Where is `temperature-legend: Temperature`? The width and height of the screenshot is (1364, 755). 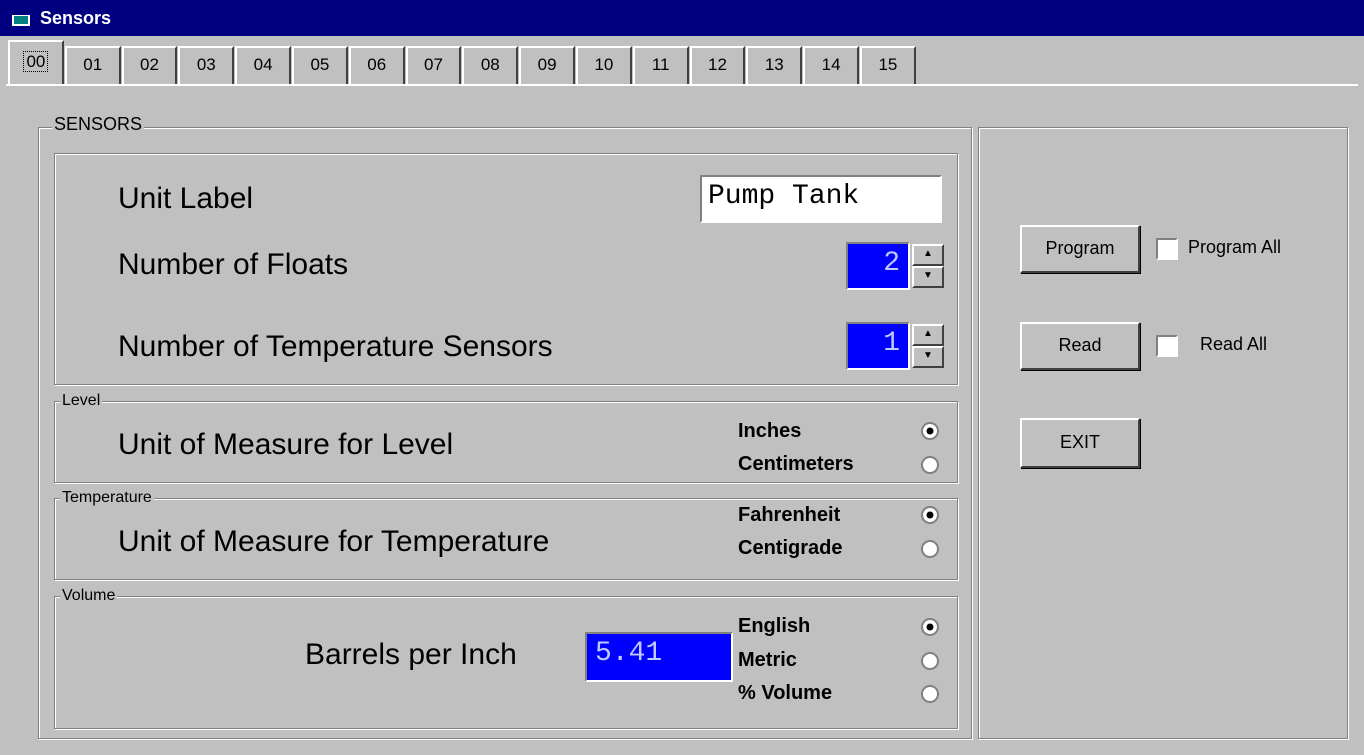
temperature-legend: Temperature is located at coordinates (107, 498).